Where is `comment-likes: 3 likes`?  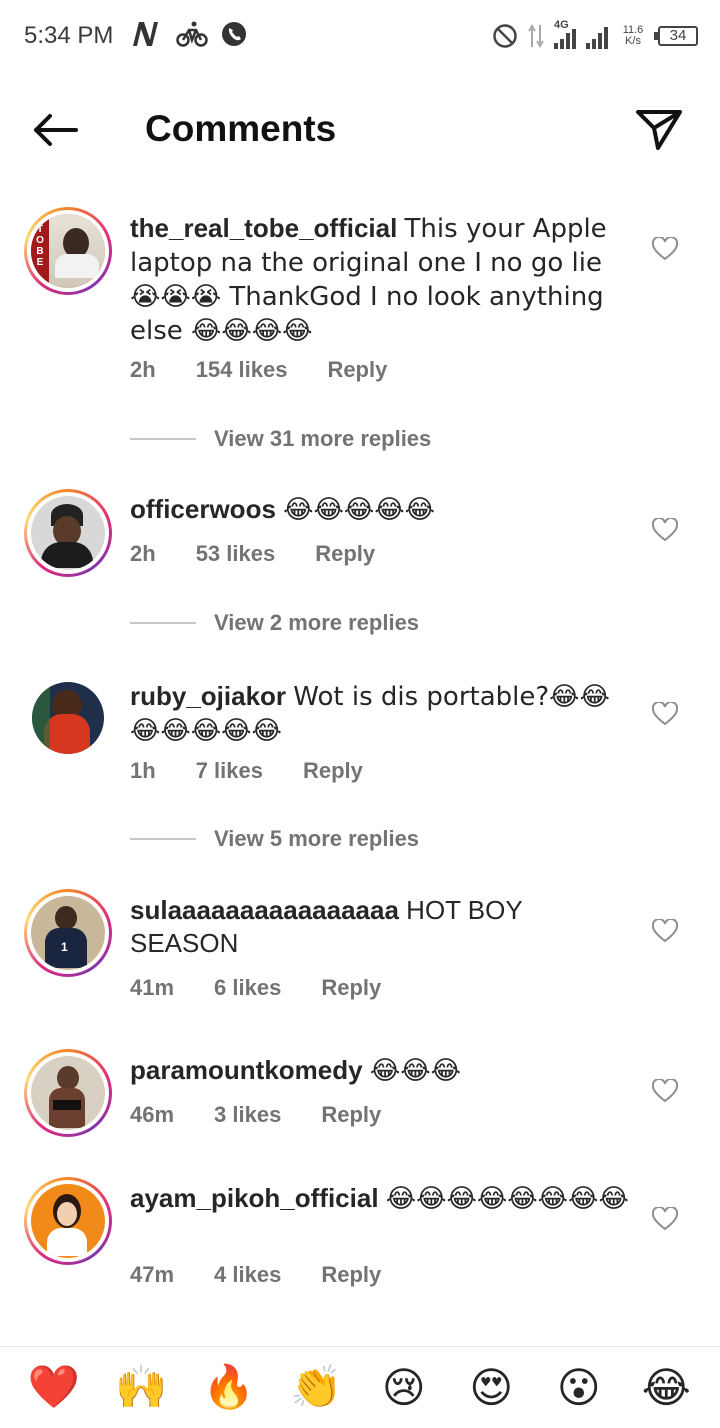 comment-likes: 3 likes is located at coordinates (247, 1115).